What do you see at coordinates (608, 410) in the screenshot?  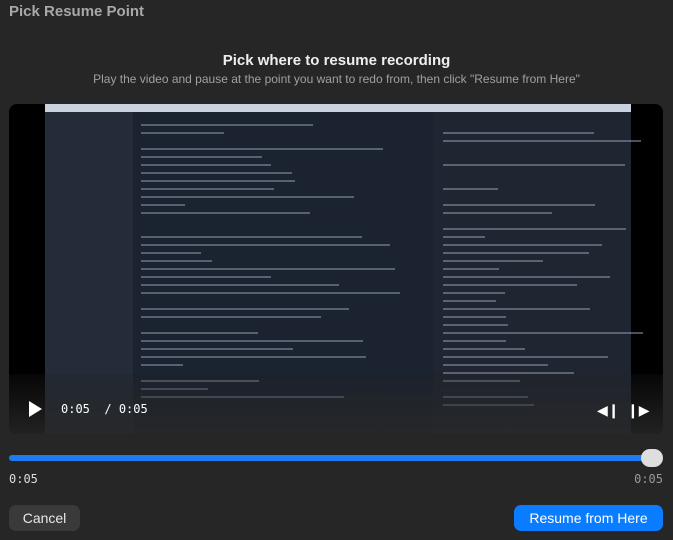 I see `skip-back-icon: ◀❙` at bounding box center [608, 410].